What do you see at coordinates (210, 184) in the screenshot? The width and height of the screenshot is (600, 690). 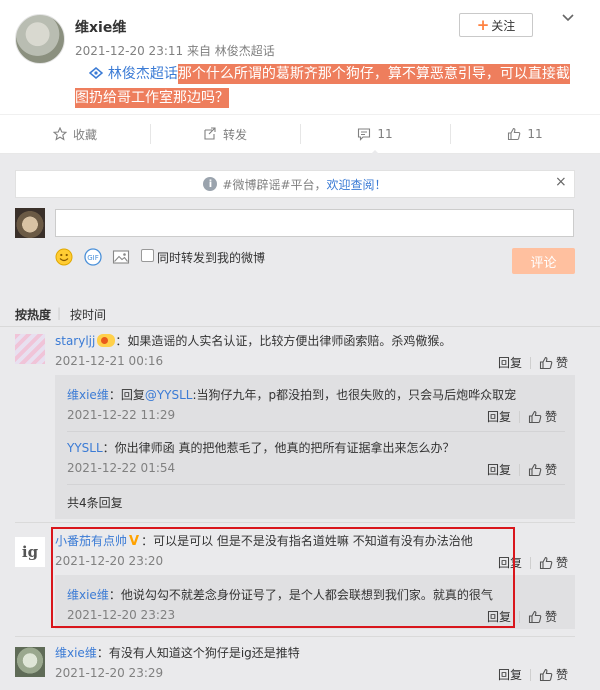 I see `info-icon: i` at bounding box center [210, 184].